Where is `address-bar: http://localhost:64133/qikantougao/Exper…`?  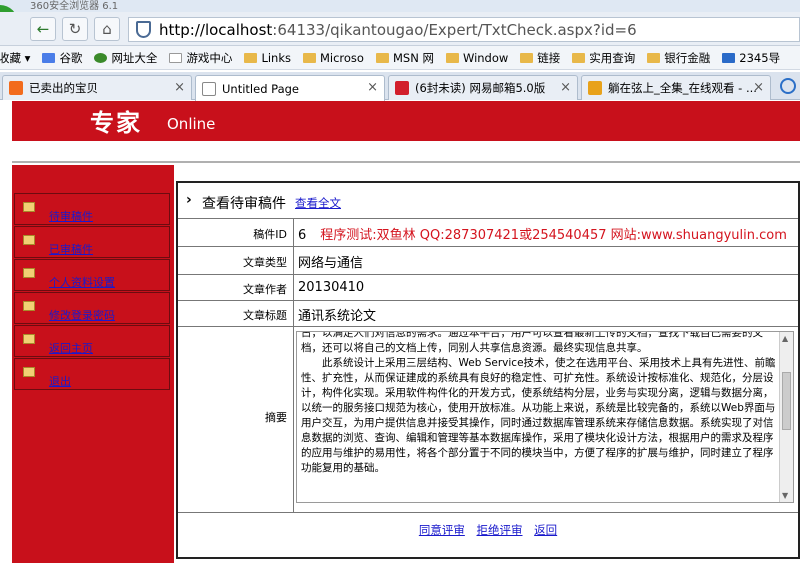 address-bar: http://localhost:64133/qikantougao/Exper… is located at coordinates (464, 29).